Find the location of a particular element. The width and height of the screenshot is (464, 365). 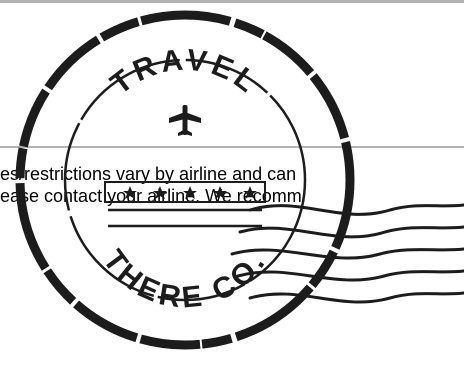

notice-line-1: es/restrictions vary by airline and can is located at coordinates (148, 174).